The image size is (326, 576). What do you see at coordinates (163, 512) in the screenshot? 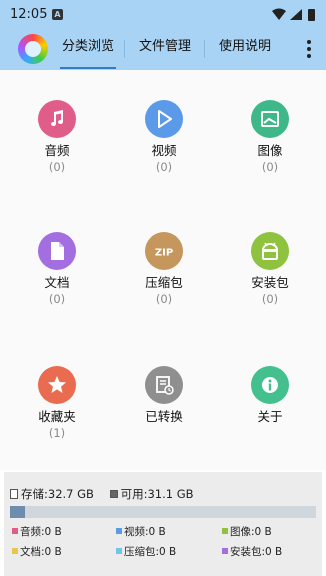
I see `storage-usage-bar` at bounding box center [163, 512].